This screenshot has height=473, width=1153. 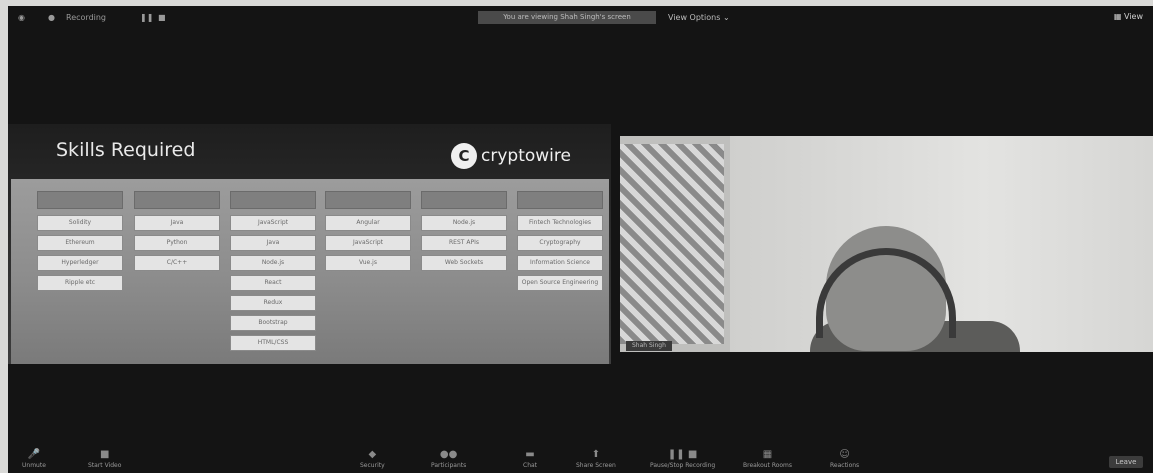 I want to click on leave-button: Leave, so click(x=1126, y=462).